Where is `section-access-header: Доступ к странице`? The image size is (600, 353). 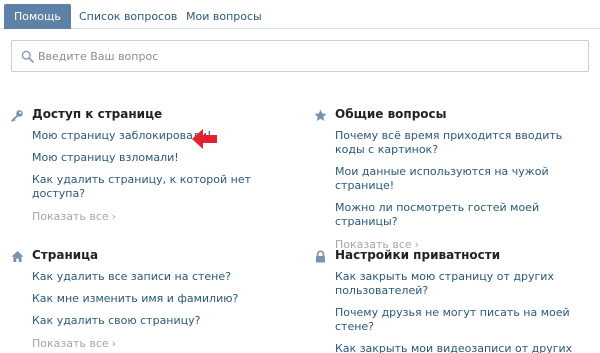 section-access-header: Доступ к странице is located at coordinates (151, 116).